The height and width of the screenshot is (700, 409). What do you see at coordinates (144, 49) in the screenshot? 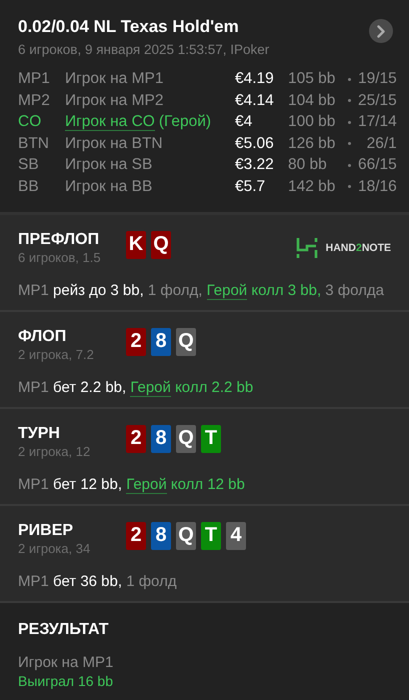
I see `hand-info: 6 игроков, 9 января 2025 1:53:57, IPoker` at bounding box center [144, 49].